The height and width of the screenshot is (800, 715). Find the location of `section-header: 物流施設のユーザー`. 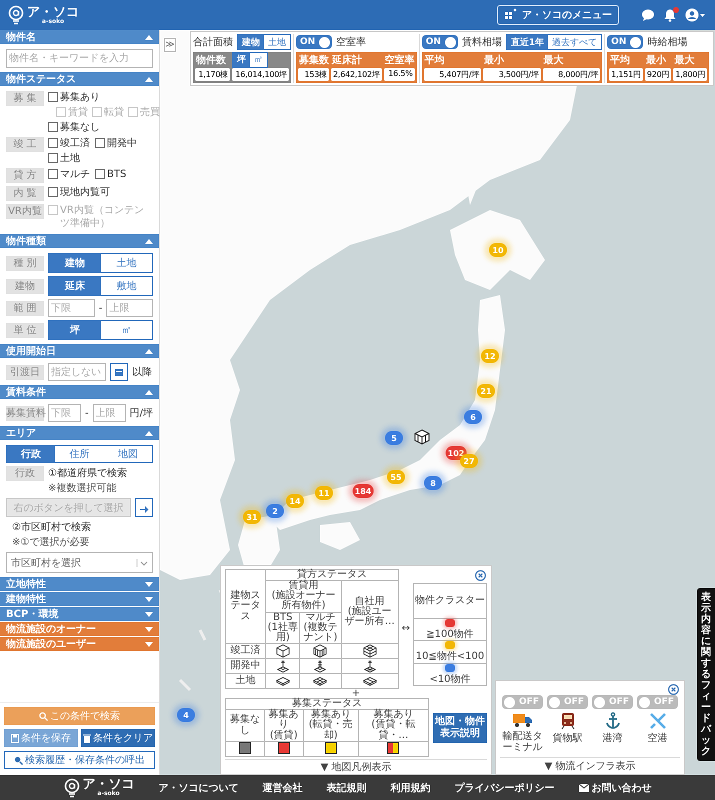

section-header: 物流施設のユーザー is located at coordinates (79, 644).